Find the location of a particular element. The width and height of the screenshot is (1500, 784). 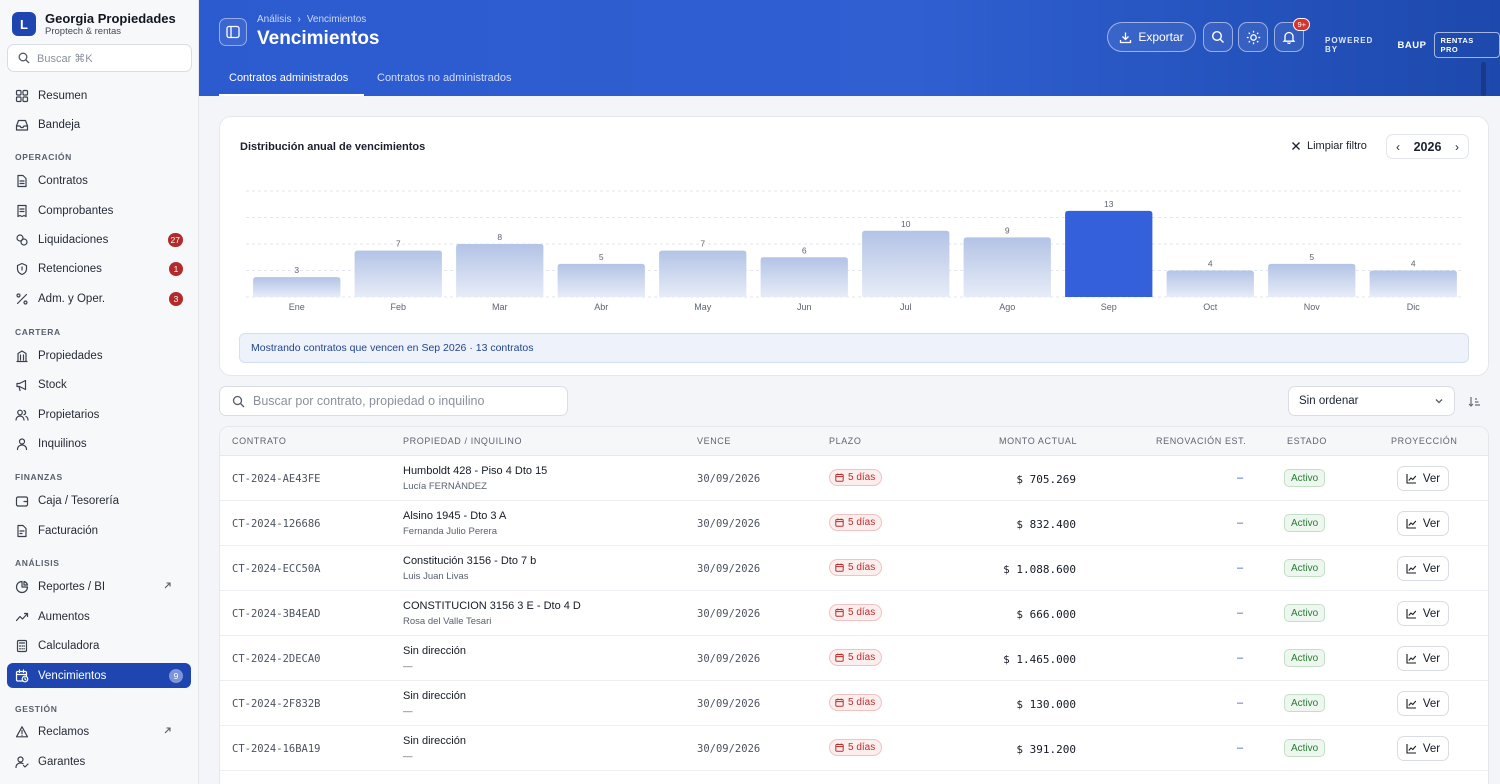

bar-ago is located at coordinates (1007, 267).